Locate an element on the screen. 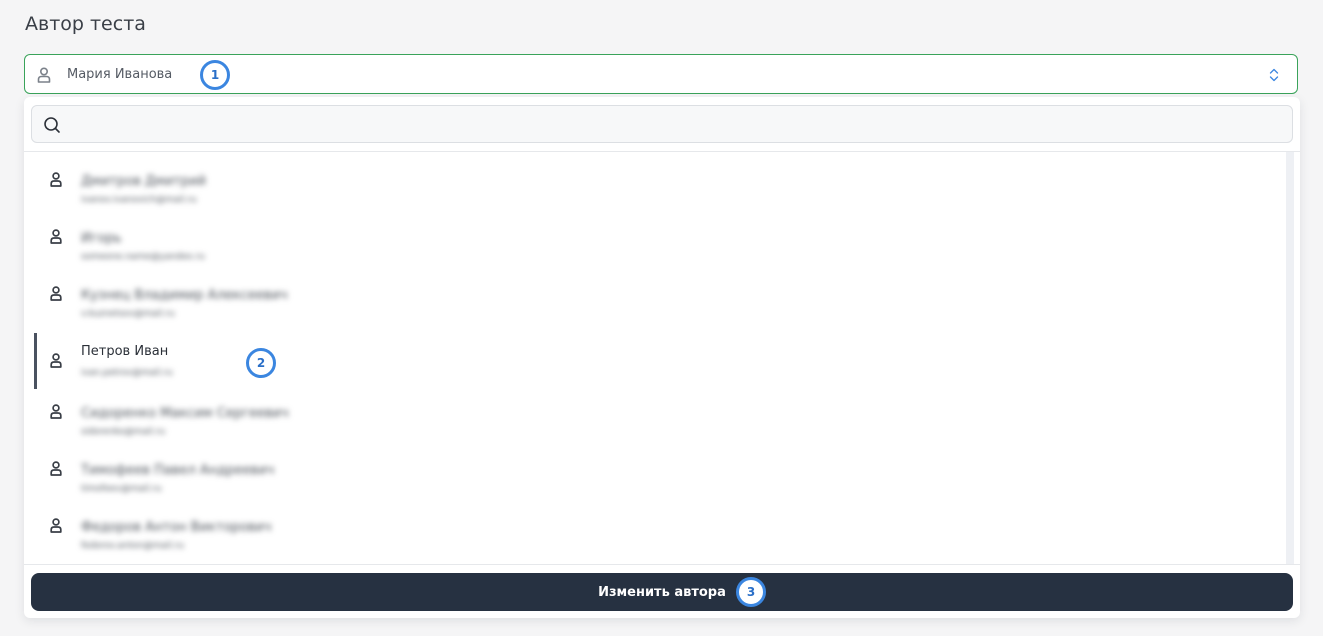 This screenshot has width=1323, height=636. list-item: Игорь someone.name@yandex.ru is located at coordinates (659, 237).